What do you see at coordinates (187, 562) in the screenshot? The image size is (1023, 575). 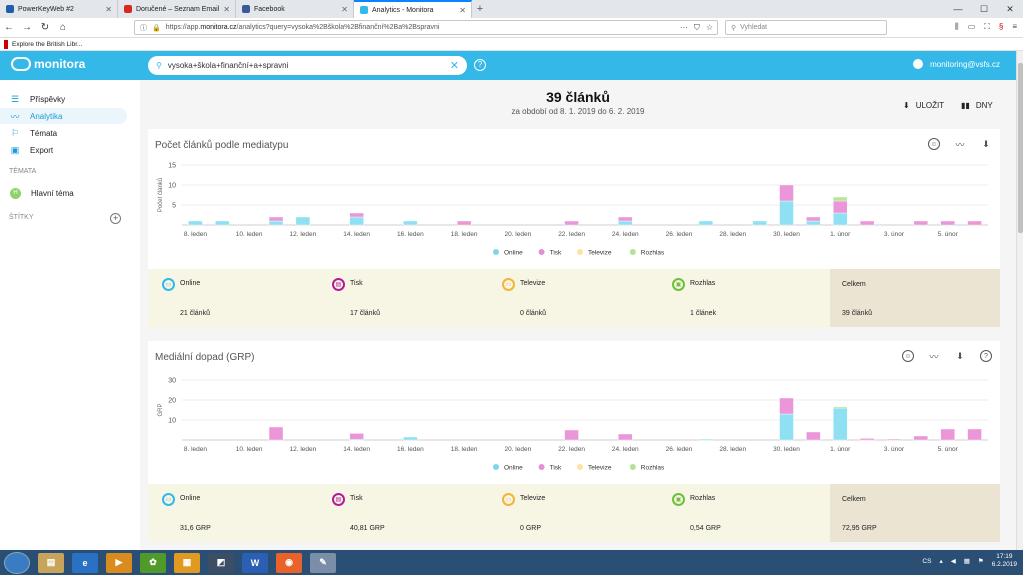 I see `app-icon: ▦` at bounding box center [187, 562].